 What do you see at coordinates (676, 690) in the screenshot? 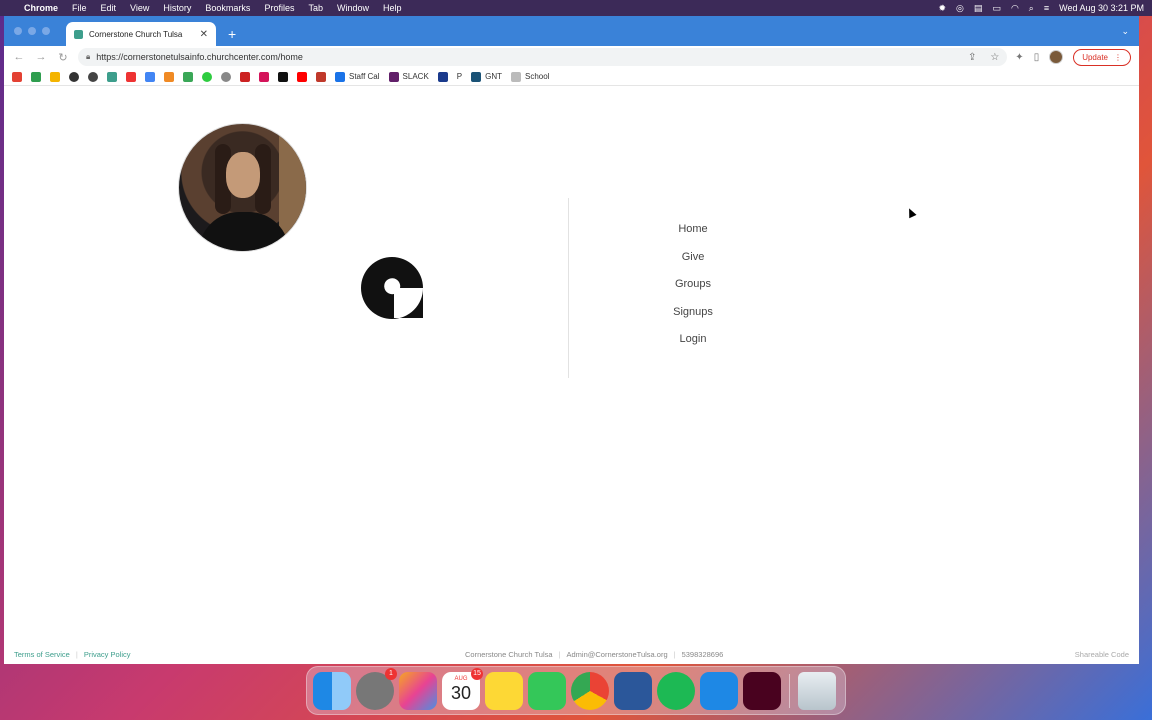
I see `spotify-icon` at bounding box center [676, 690].